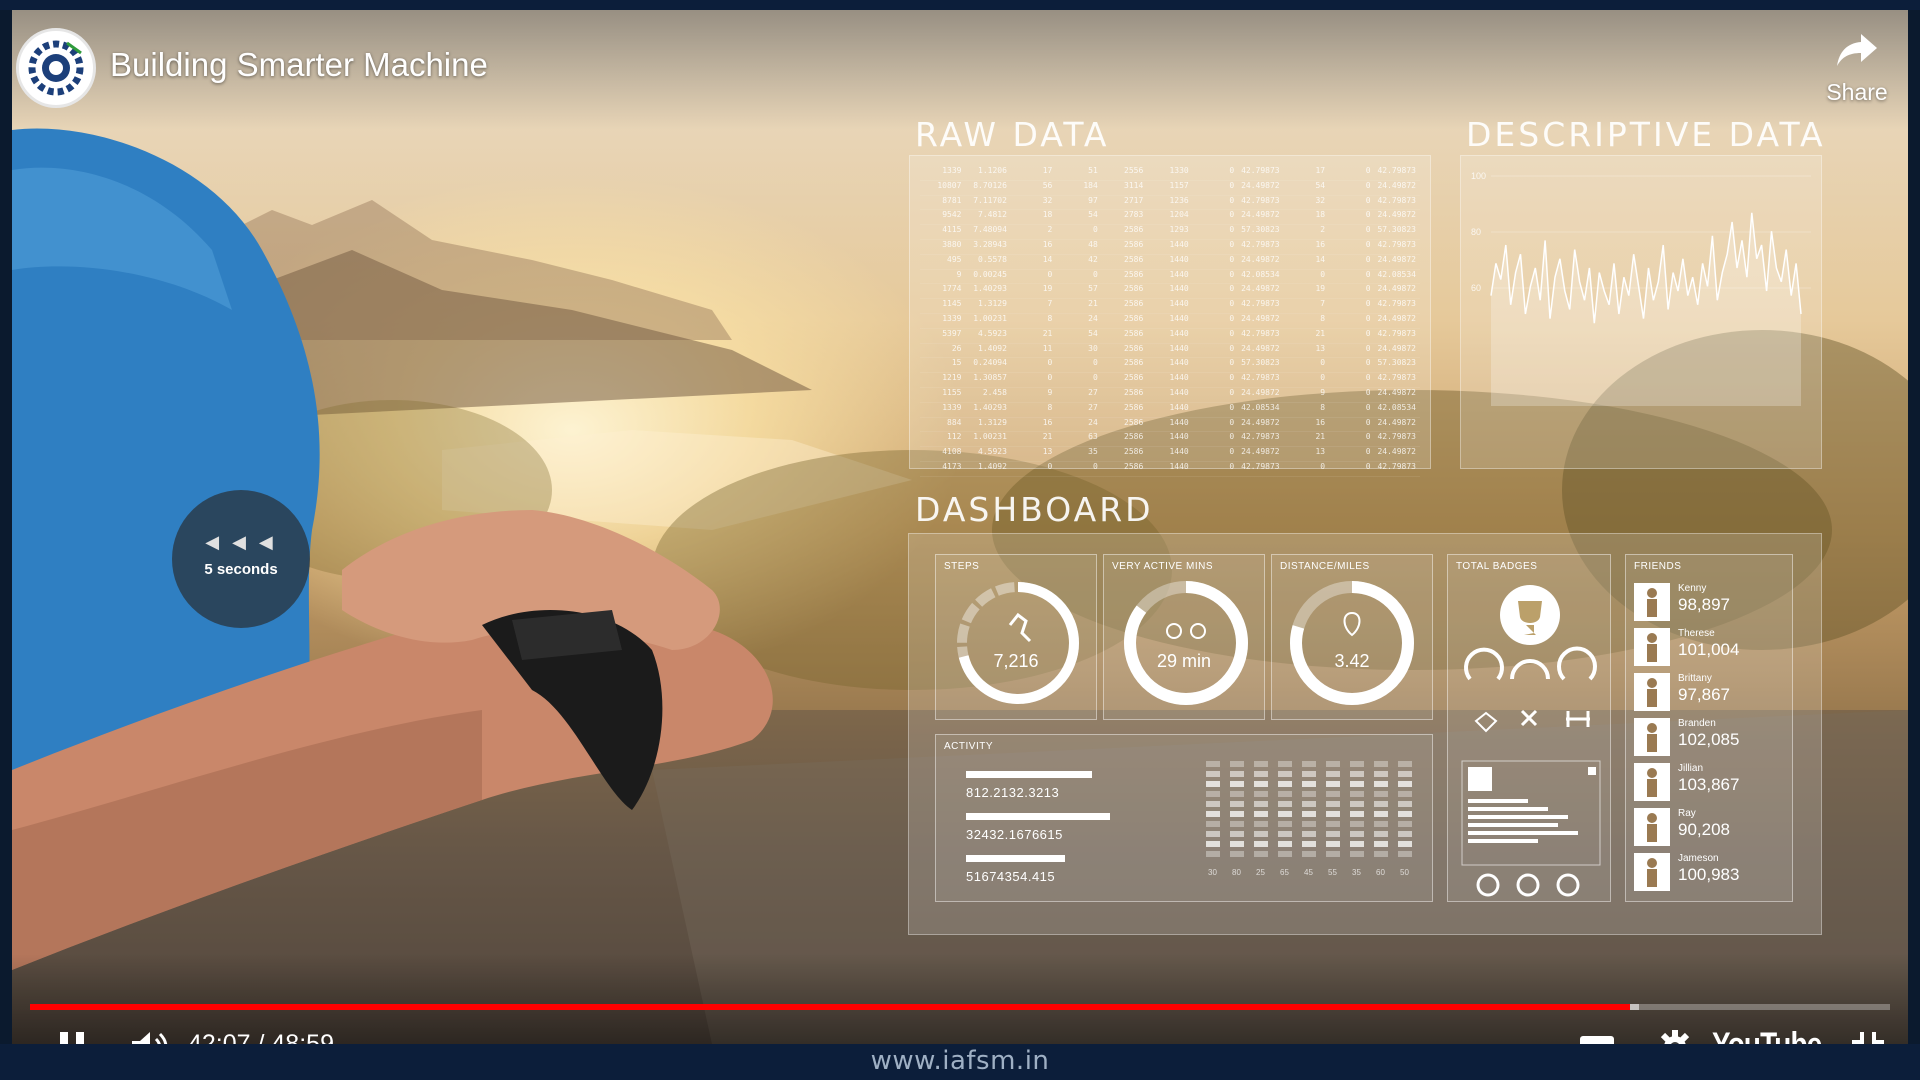 The height and width of the screenshot is (1080, 1920). What do you see at coordinates (1179, 200) in the screenshot?
I see `raw-data-cell: 1236` at bounding box center [1179, 200].